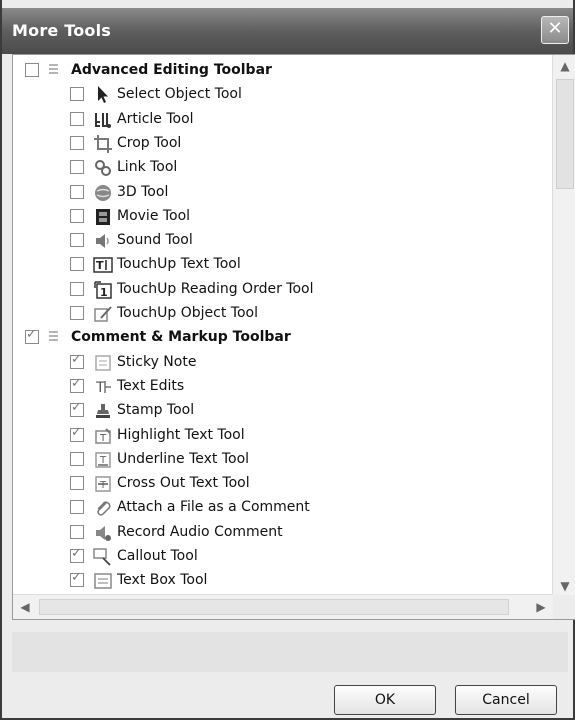  Describe the element at coordinates (103, 533) in the screenshot. I see `audio-icon` at that location.